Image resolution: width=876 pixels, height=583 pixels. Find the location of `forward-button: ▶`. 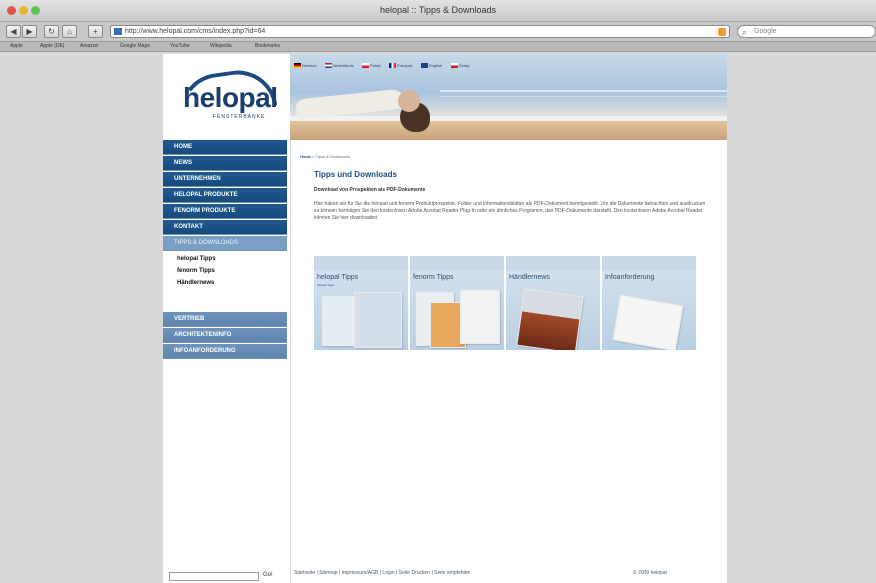

forward-button: ▶ is located at coordinates (29, 31).